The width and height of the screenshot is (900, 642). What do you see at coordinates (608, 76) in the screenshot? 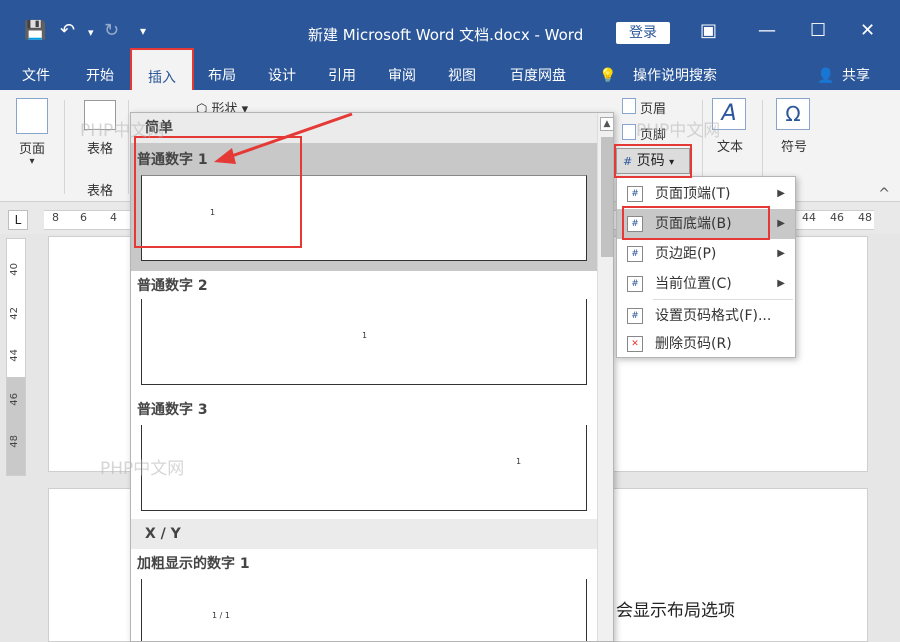
I see `lightbulb-icon: 💡` at bounding box center [608, 76].